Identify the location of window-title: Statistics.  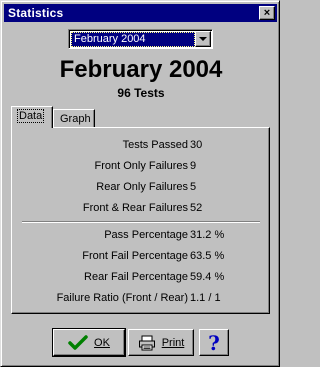
(36, 13).